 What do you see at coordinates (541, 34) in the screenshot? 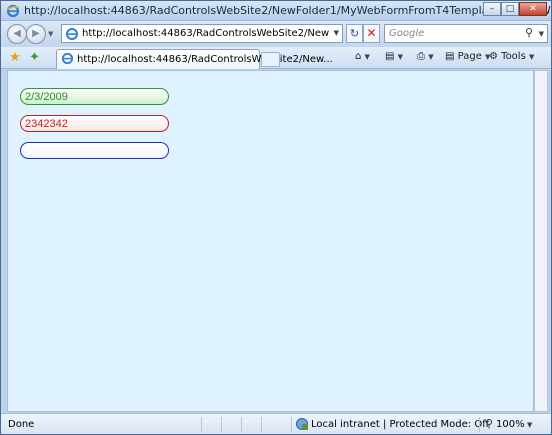
I see `search-dropdown-icon: ▼` at bounding box center [541, 34].